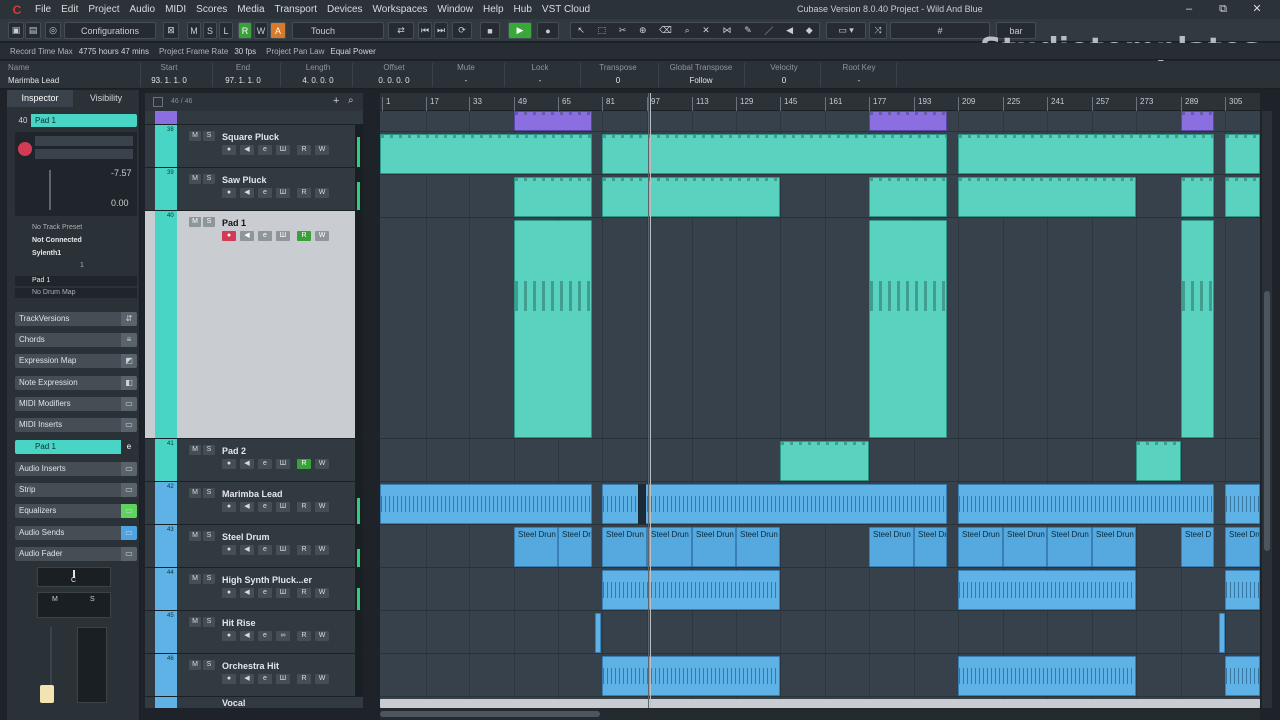  Describe the element at coordinates (250, 666) in the screenshot. I see `track-name: Orchestra Hit` at that location.